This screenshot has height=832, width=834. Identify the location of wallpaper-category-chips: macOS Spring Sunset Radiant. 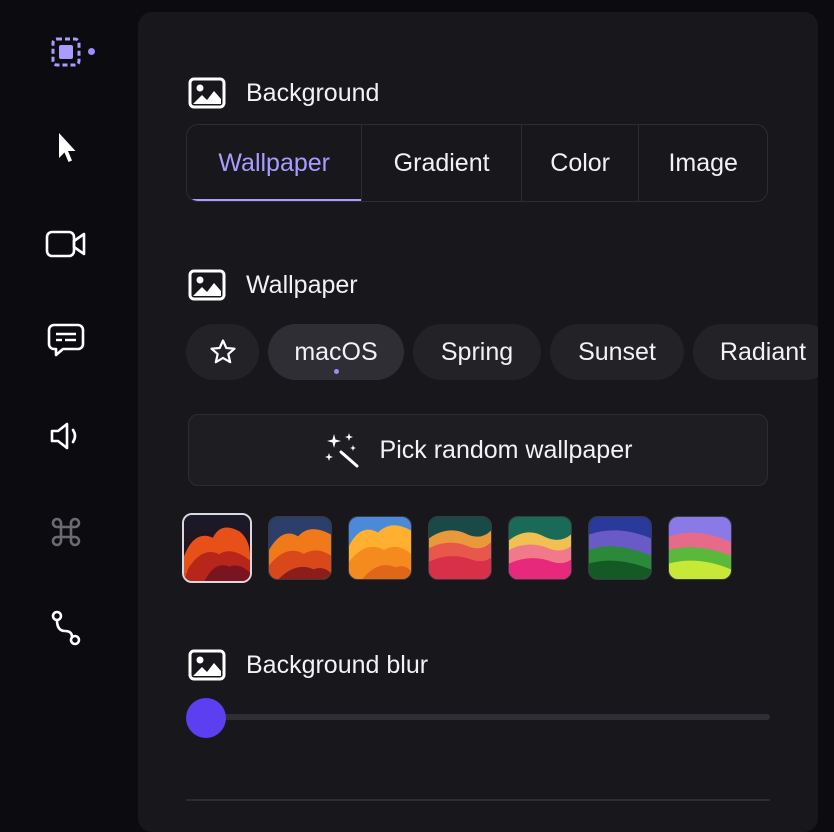
(502, 352).